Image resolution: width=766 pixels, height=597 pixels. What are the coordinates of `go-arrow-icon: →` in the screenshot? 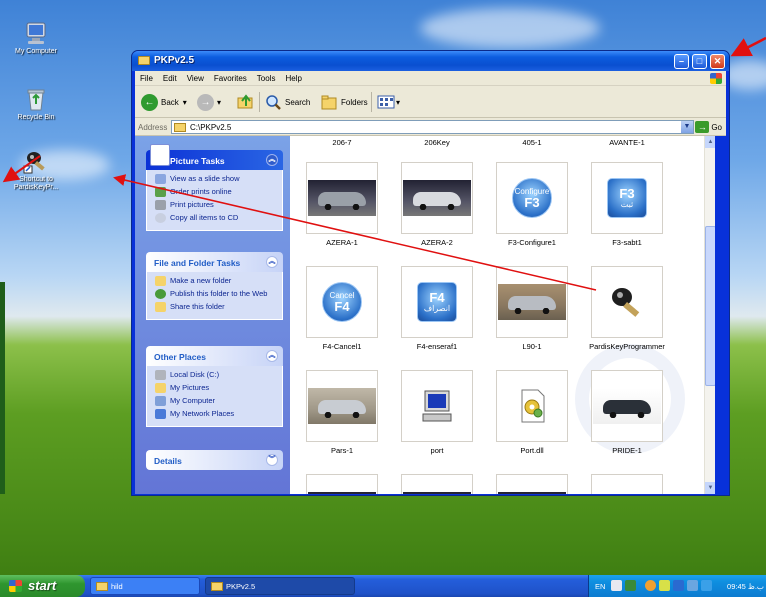 It's located at (702, 127).